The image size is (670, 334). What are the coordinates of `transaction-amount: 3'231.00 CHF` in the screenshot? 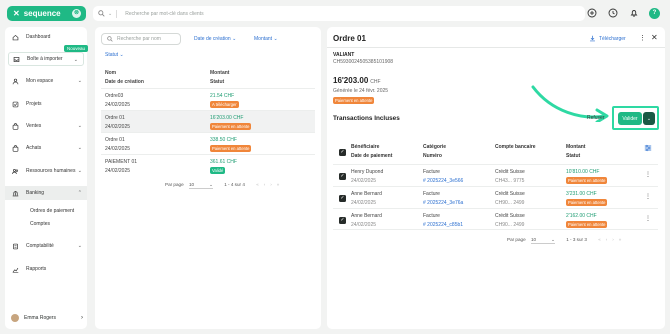 It's located at (581, 194).